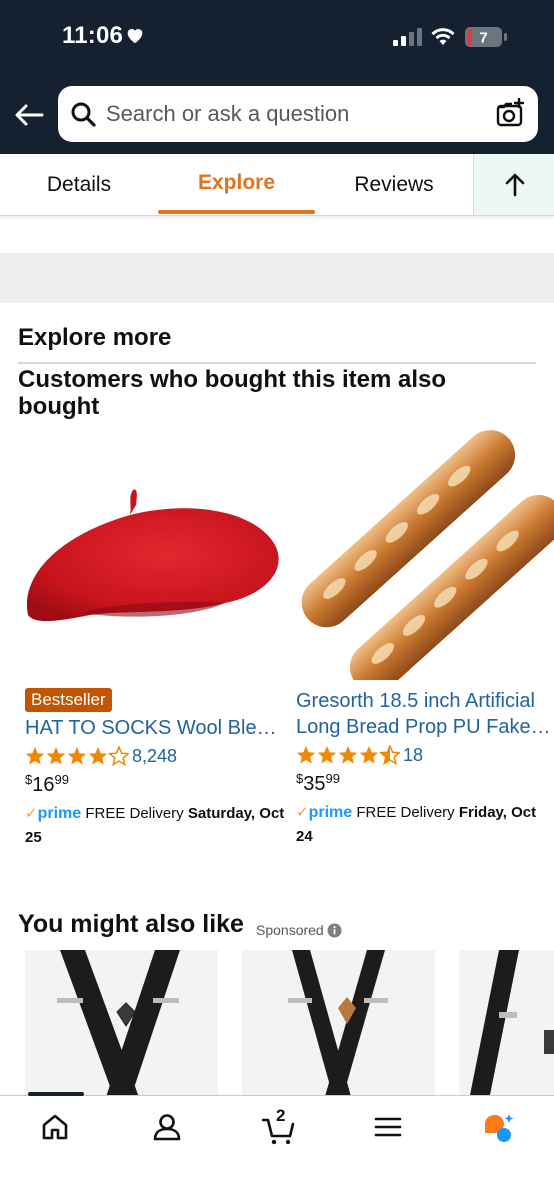  I want to click on rating-count: 8,248, so click(154, 756).